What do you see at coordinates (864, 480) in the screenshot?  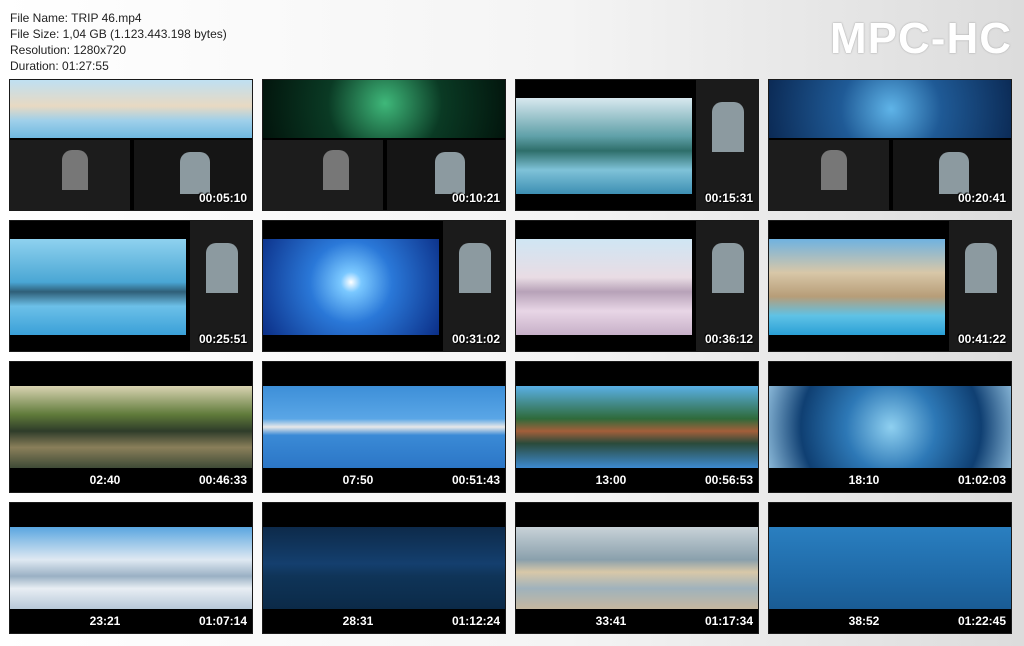 I see `video-clock: 18:10` at bounding box center [864, 480].